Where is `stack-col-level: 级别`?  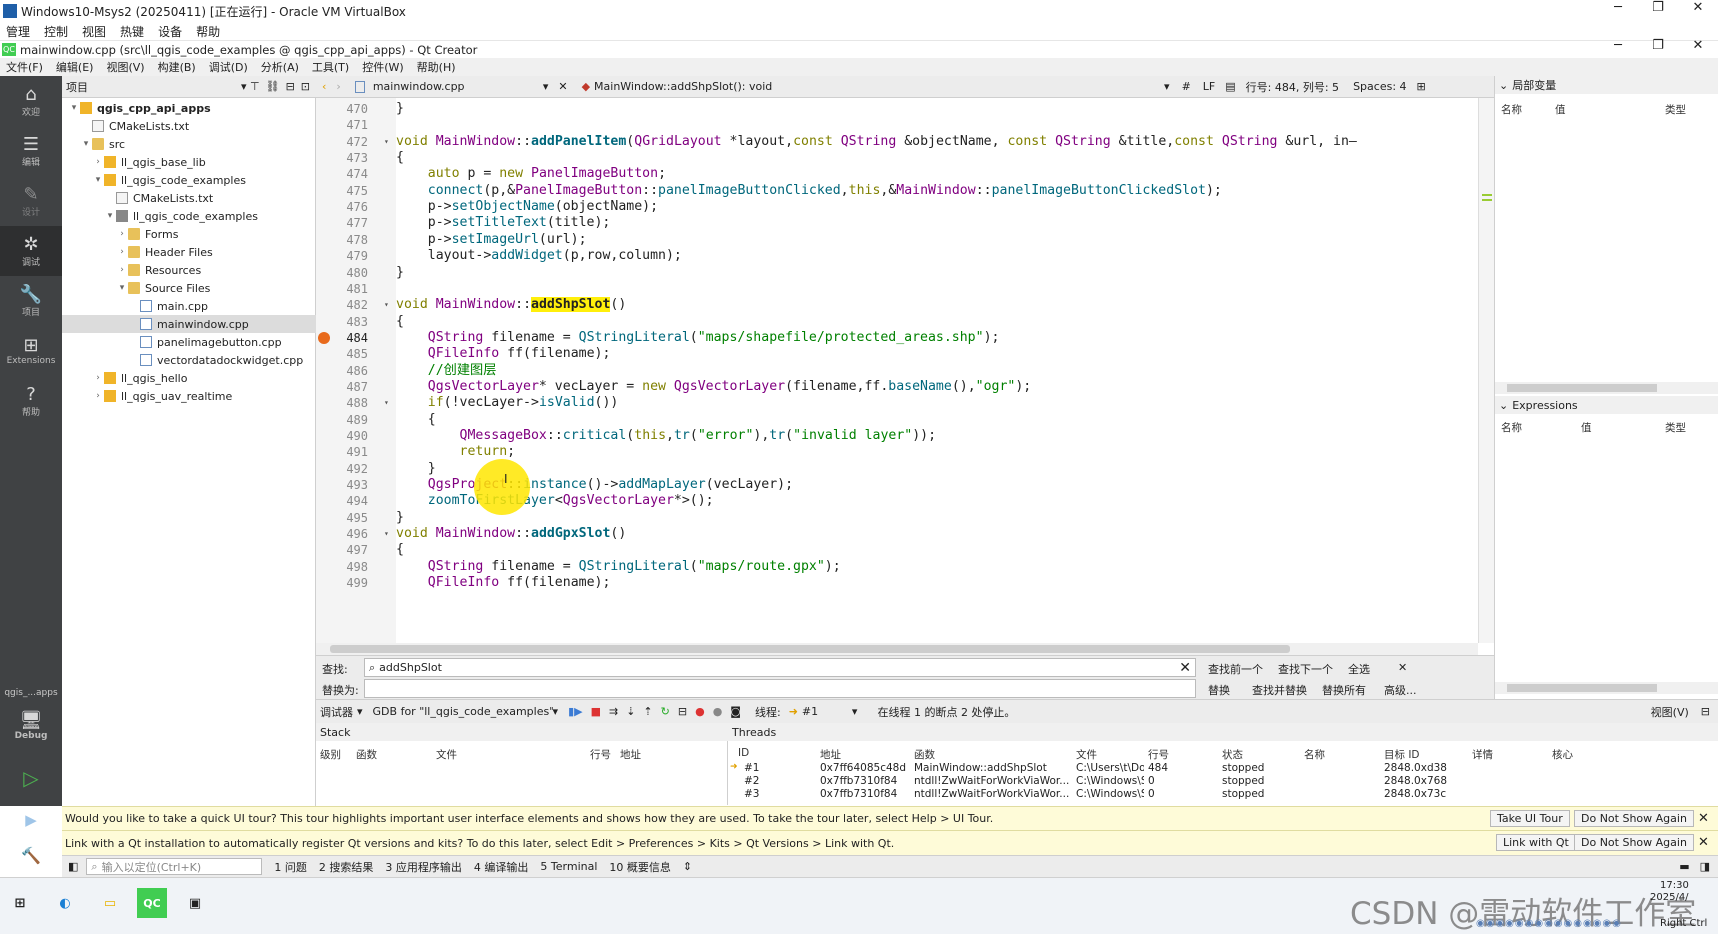
stack-col-level: 级别 is located at coordinates (330, 754).